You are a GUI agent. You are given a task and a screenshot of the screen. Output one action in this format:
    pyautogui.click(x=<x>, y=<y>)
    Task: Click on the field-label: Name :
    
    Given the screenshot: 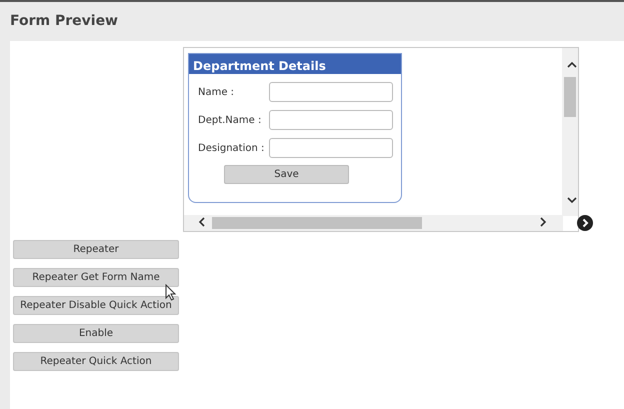 What is the action you would take?
    pyautogui.click(x=217, y=93)
    